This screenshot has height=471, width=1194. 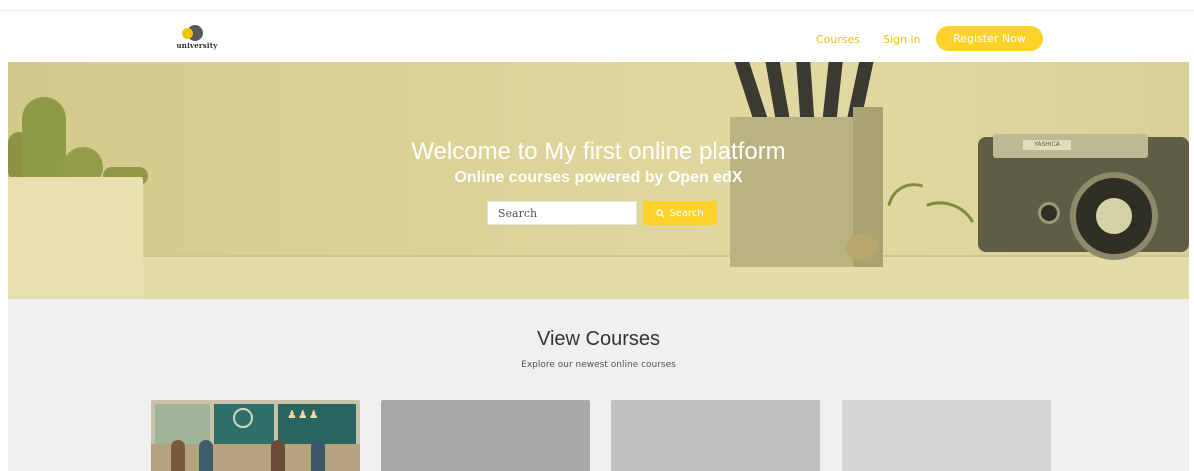 What do you see at coordinates (598, 365) in the screenshot?
I see `courses-subtitle: Explore our newest online courses` at bounding box center [598, 365].